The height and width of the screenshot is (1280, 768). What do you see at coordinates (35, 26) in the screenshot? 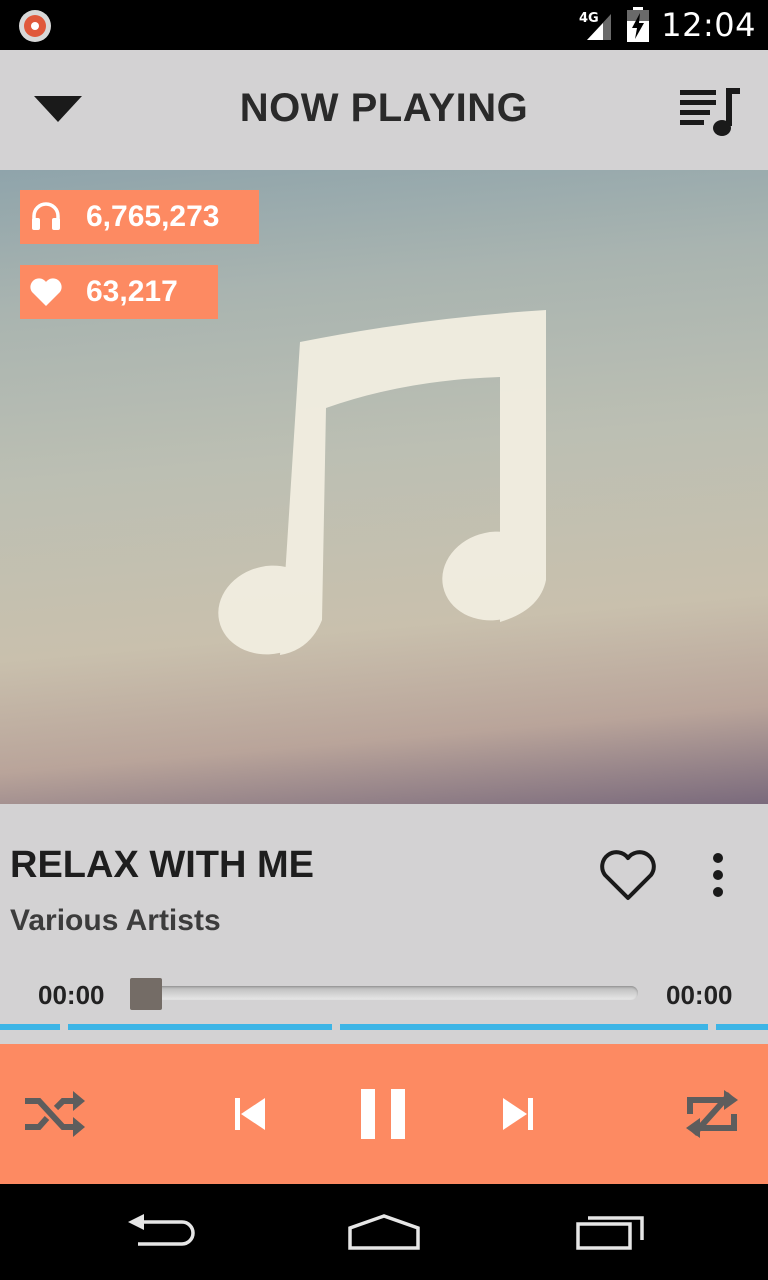
I see `app-notification-icon` at bounding box center [35, 26].